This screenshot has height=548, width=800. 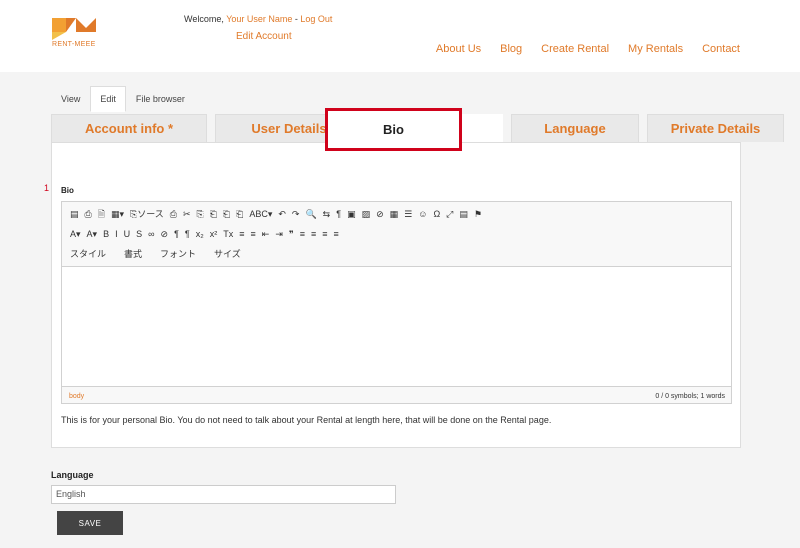 I want to click on toolbar-toolbar_row1-item-7: ⎘, so click(x=200, y=214).